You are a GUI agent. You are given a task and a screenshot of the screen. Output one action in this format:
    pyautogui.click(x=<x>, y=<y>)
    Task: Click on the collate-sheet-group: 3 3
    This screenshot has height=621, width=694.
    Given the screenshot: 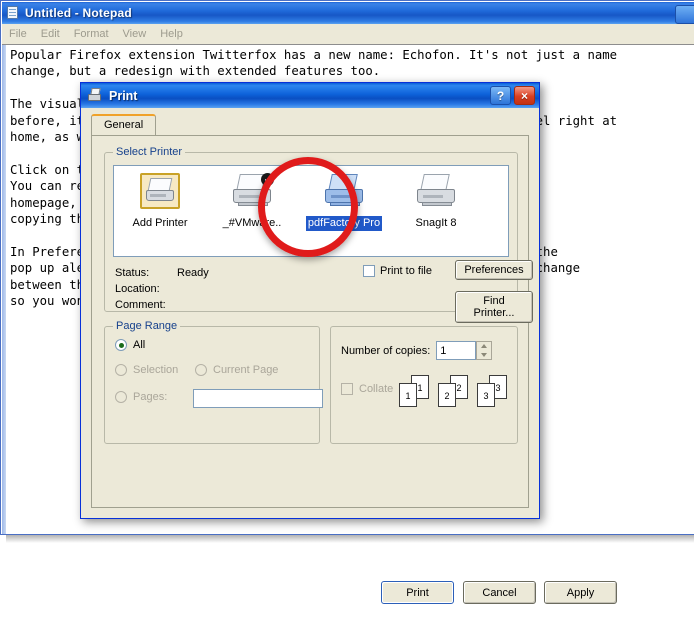 What is the action you would take?
    pyautogui.click(x=493, y=394)
    